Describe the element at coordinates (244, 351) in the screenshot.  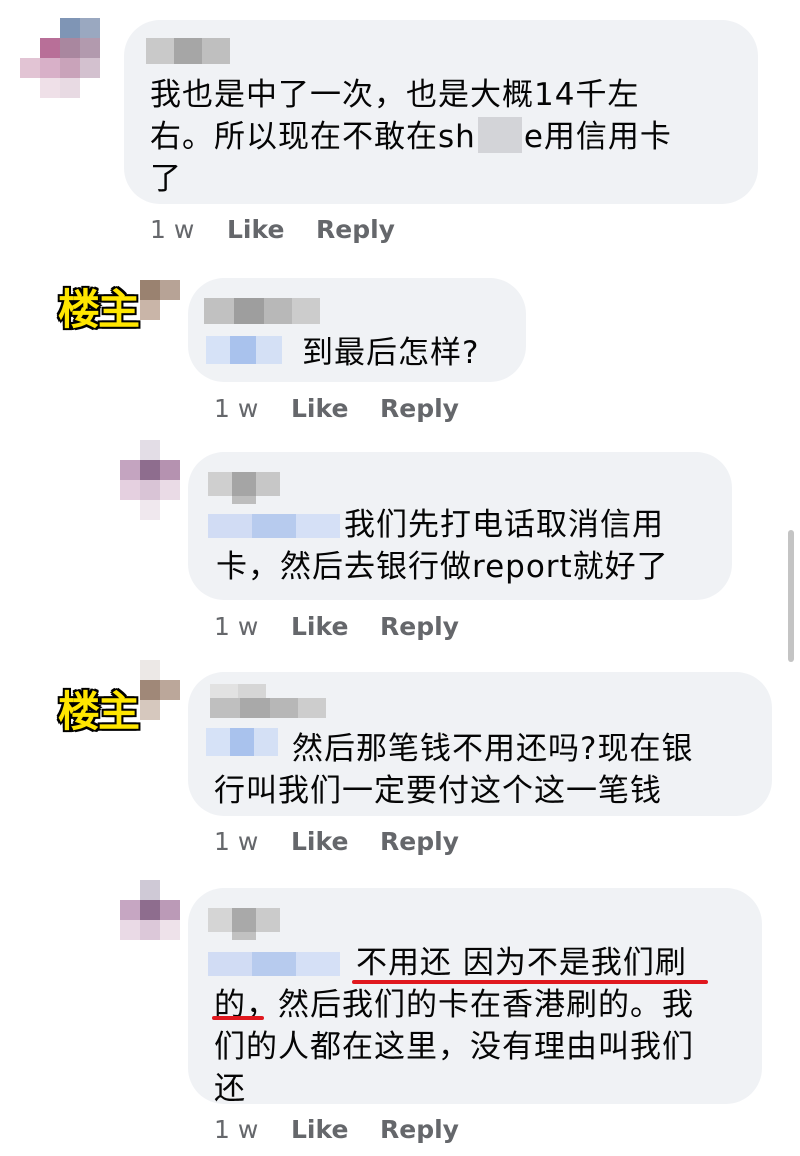
I see `user-tag` at that location.